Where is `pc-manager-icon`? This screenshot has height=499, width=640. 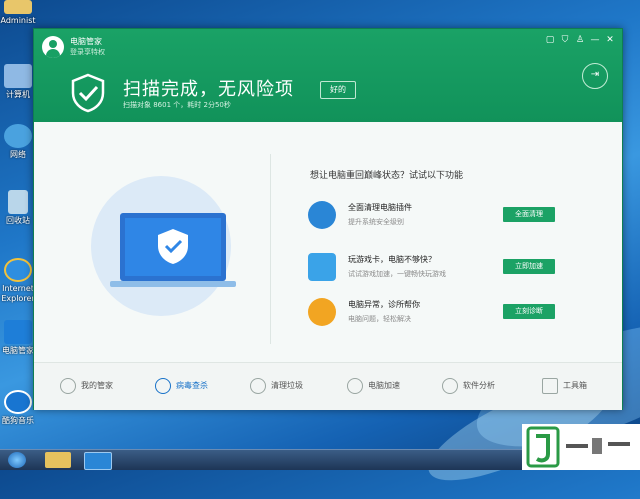
pc-manager-icon is located at coordinates (18, 332).